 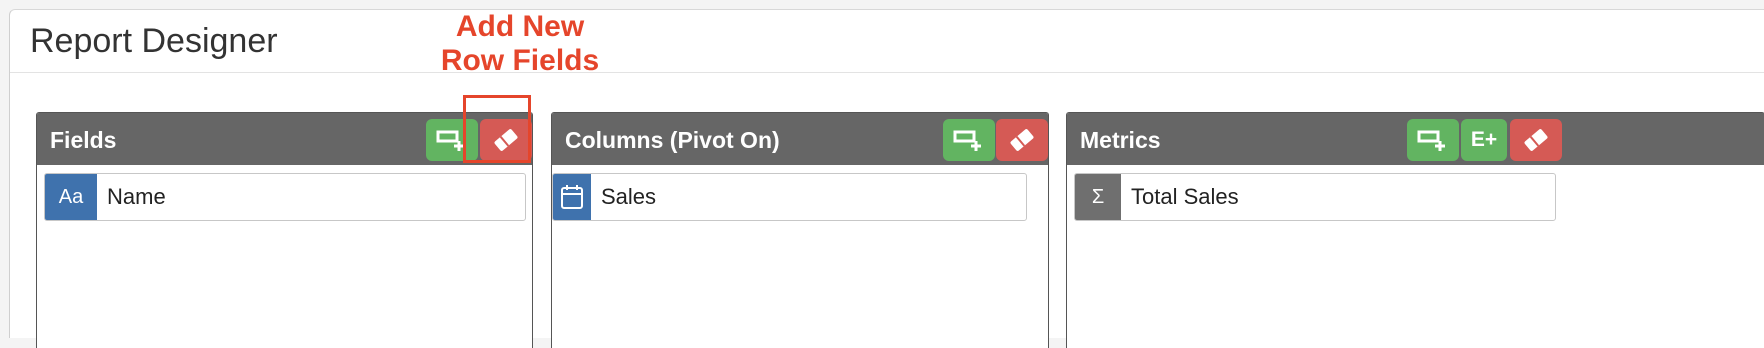 I want to click on annotation-callout: Add New Row Fields, so click(x=520, y=44).